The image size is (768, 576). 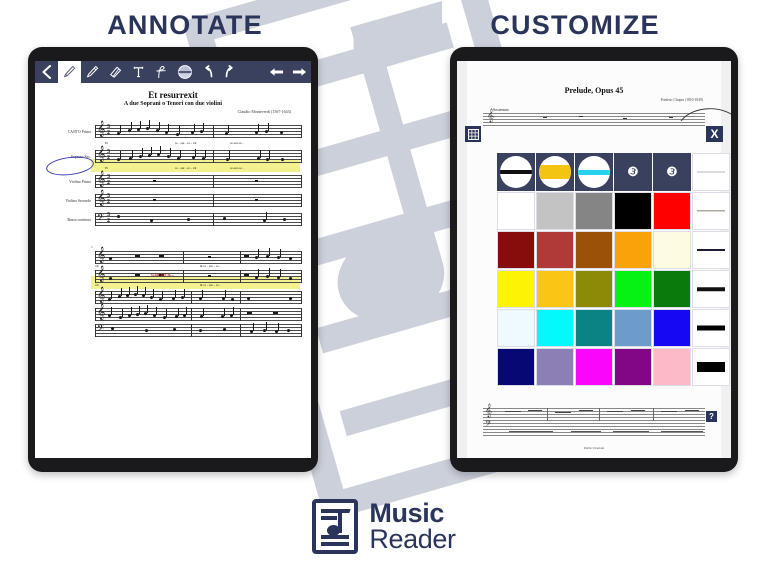 What do you see at coordinates (681, 100) in the screenshot?
I see `score-composer-right: Frederic Chopin (1810-1849)` at bounding box center [681, 100].